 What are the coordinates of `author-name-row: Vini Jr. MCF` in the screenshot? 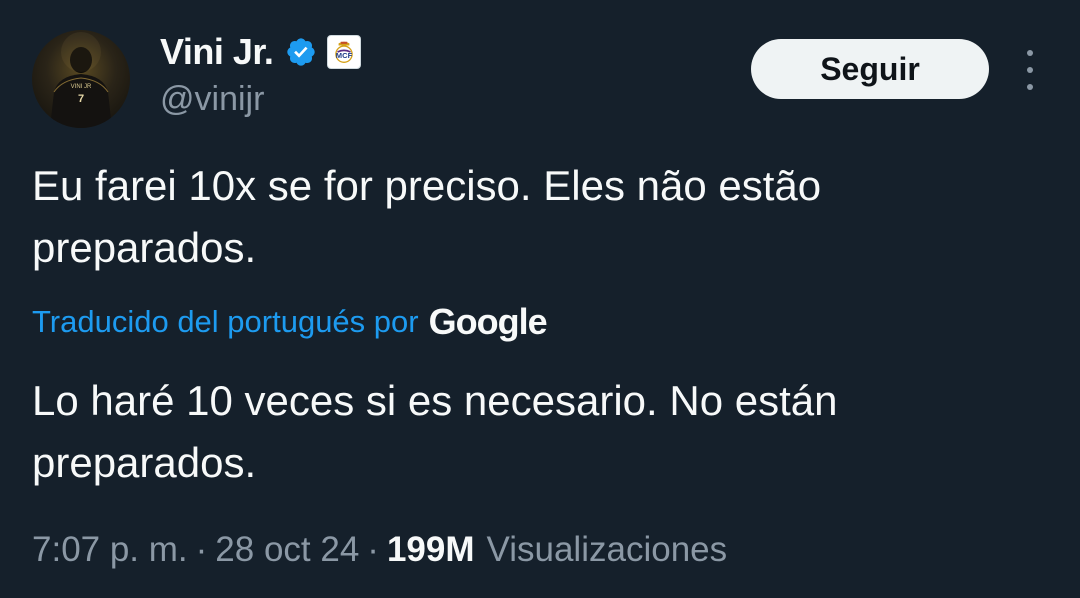 It's located at (261, 52).